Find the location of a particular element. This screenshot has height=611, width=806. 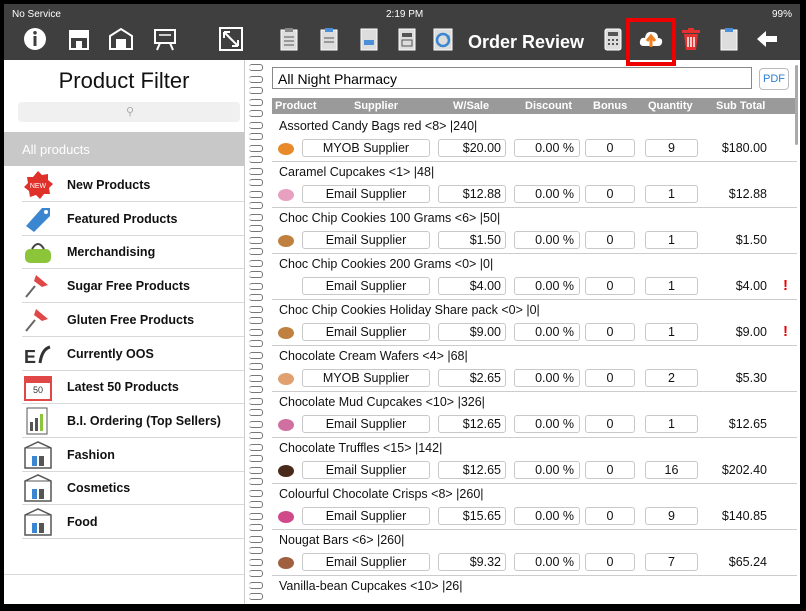

box-icon is located at coordinates (38, 522).